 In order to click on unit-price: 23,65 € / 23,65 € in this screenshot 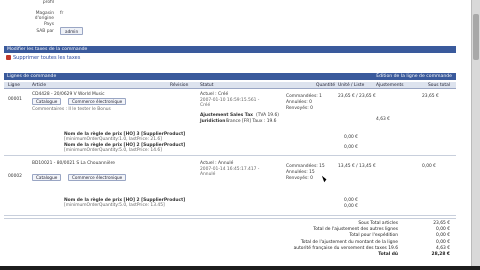, I will do `click(357, 96)`.